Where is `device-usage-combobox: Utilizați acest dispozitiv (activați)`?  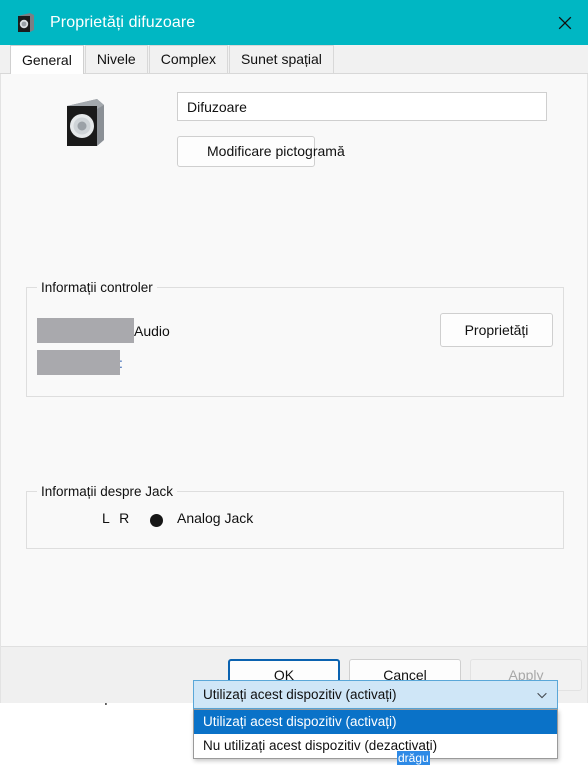 device-usage-combobox: Utilizați acest dispozitiv (activați) is located at coordinates (375, 694).